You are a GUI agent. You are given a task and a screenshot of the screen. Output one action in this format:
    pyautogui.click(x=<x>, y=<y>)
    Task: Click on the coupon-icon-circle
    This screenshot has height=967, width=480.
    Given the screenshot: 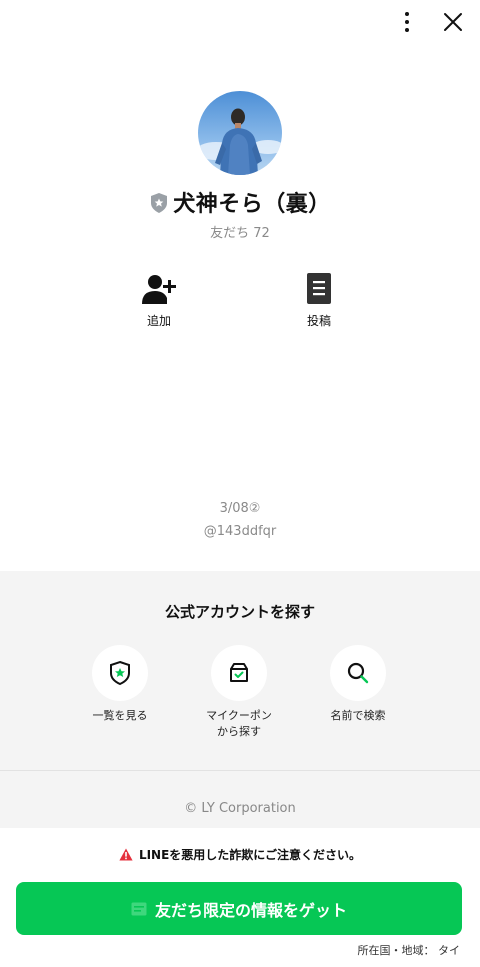 What is the action you would take?
    pyautogui.click(x=239, y=673)
    